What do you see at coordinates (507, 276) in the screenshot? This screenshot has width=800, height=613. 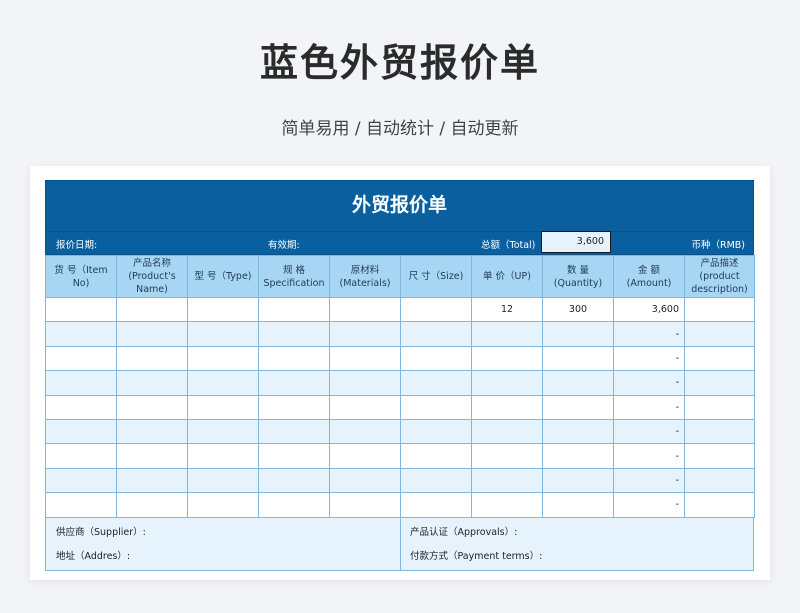 I see `column-header-line: 单 价（UP)` at bounding box center [507, 276].